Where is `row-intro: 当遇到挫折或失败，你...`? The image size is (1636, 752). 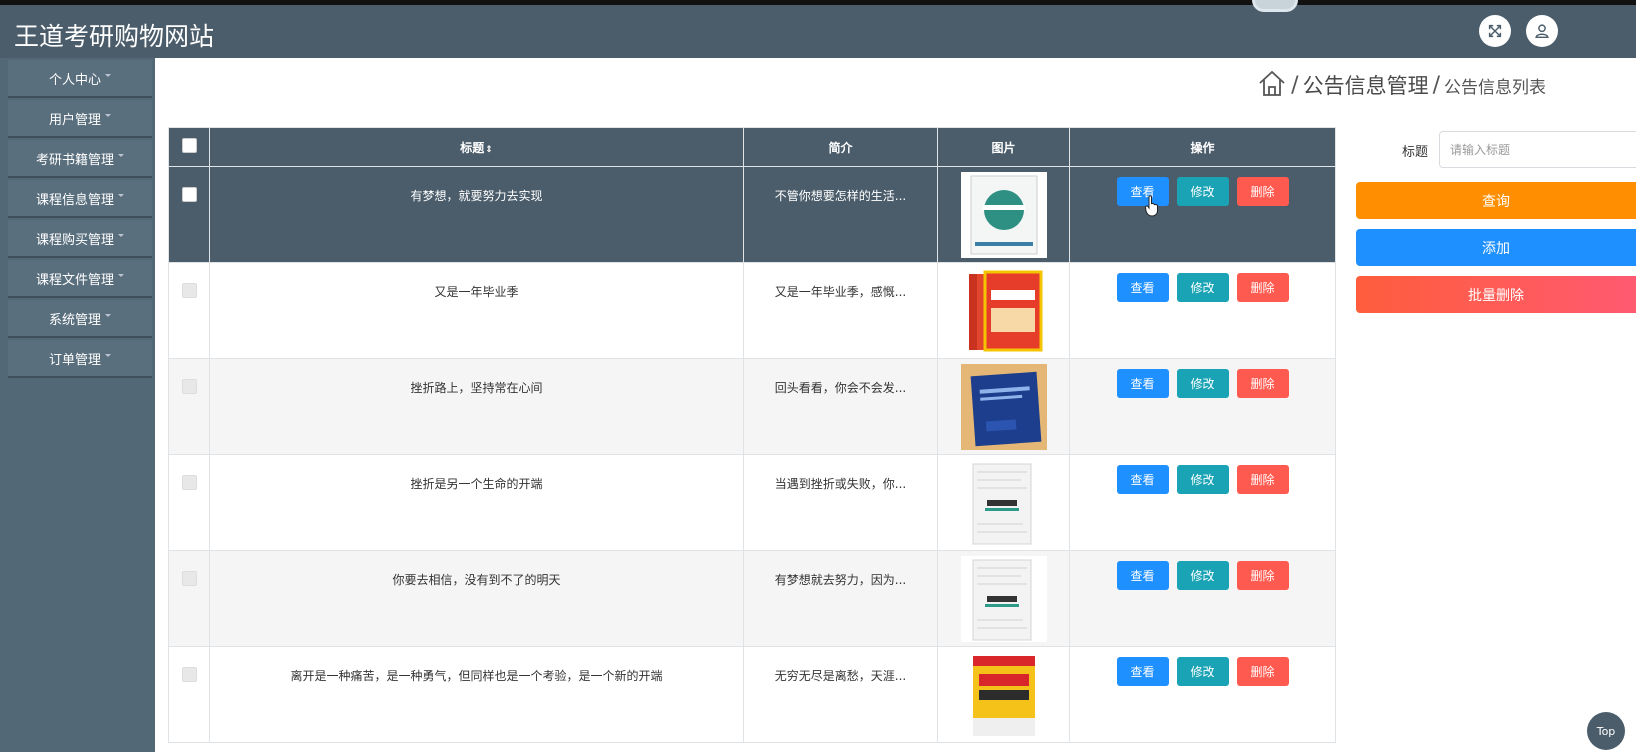 row-intro: 当遇到挫折或失败，你... is located at coordinates (840, 502).